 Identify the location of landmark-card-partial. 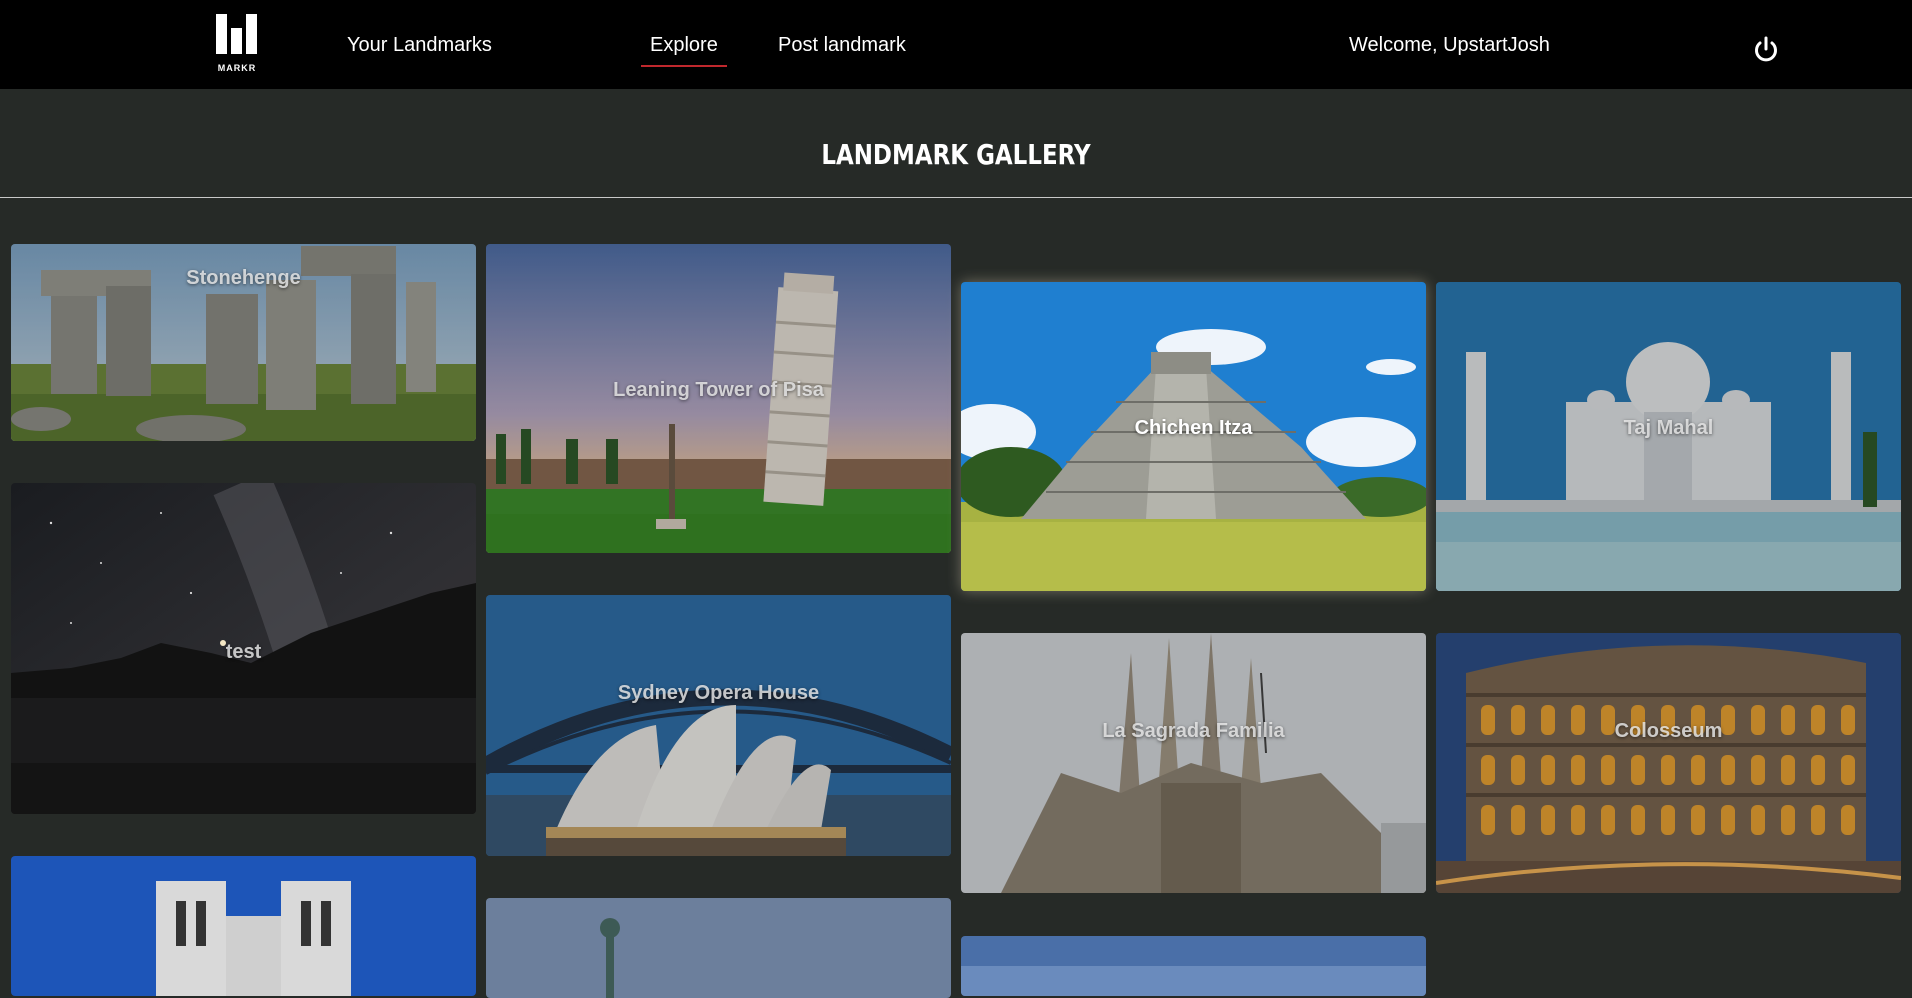
(1193, 966).